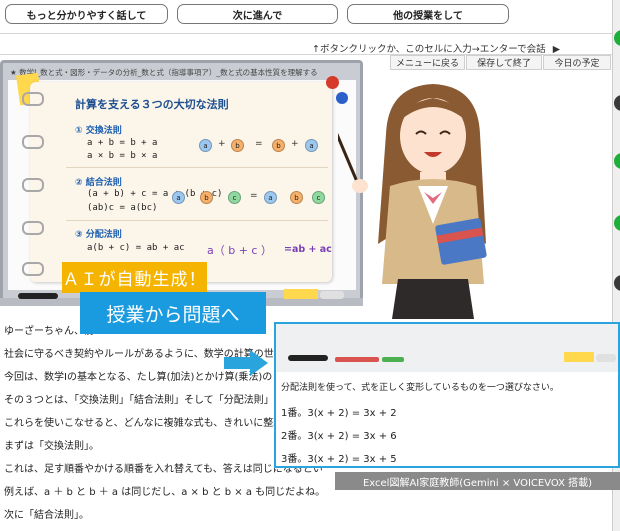 This screenshot has height=531, width=620. Describe the element at coordinates (259, 363) in the screenshot. I see `arrow-right-icon-head` at that location.